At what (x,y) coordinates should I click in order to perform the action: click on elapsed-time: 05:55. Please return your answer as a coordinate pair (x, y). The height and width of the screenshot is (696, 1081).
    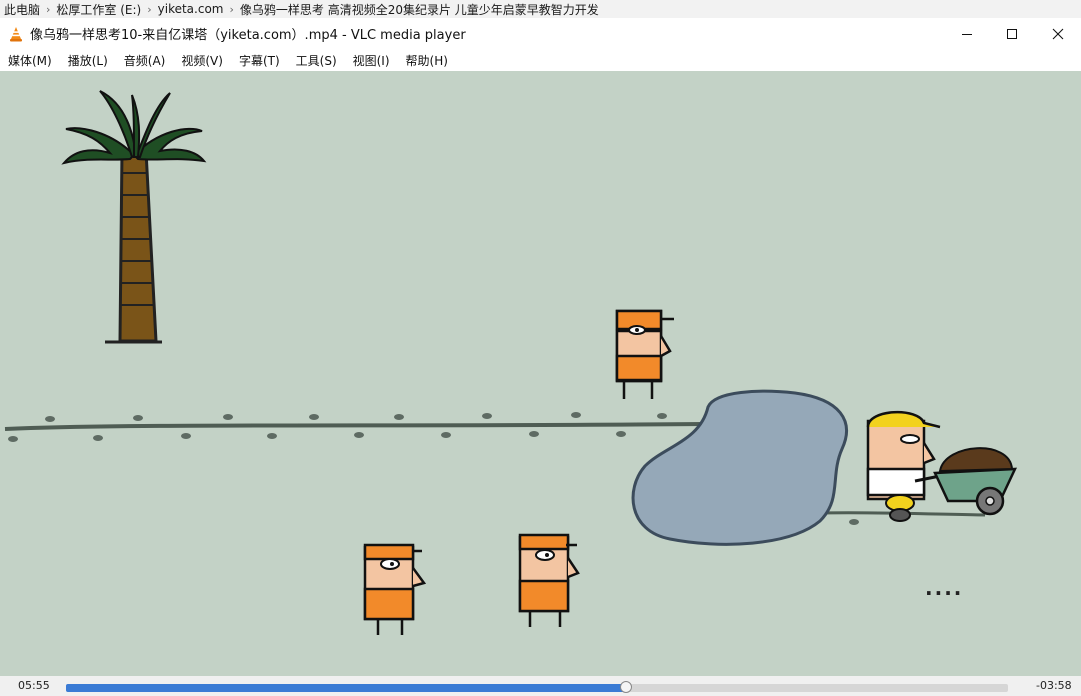
    Looking at the image, I should click on (34, 685).